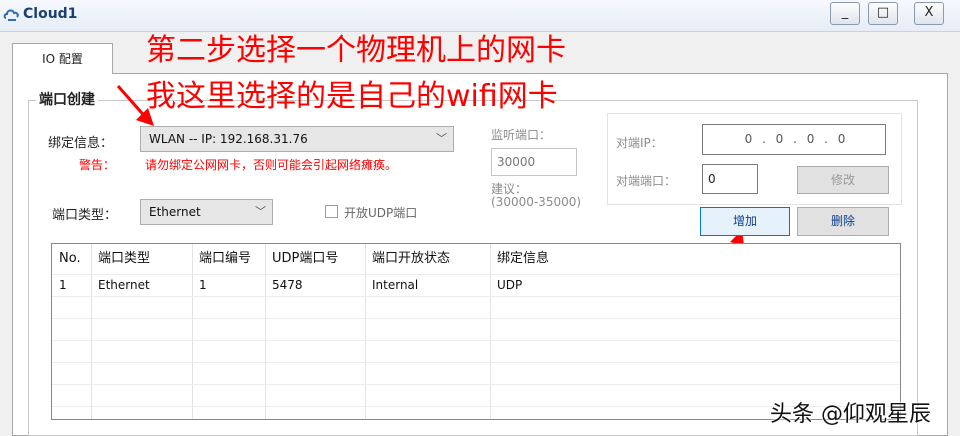  What do you see at coordinates (356, 50) in the screenshot?
I see `annotation-line-1: 第二步选择一个物理机上的网卡` at bounding box center [356, 50].